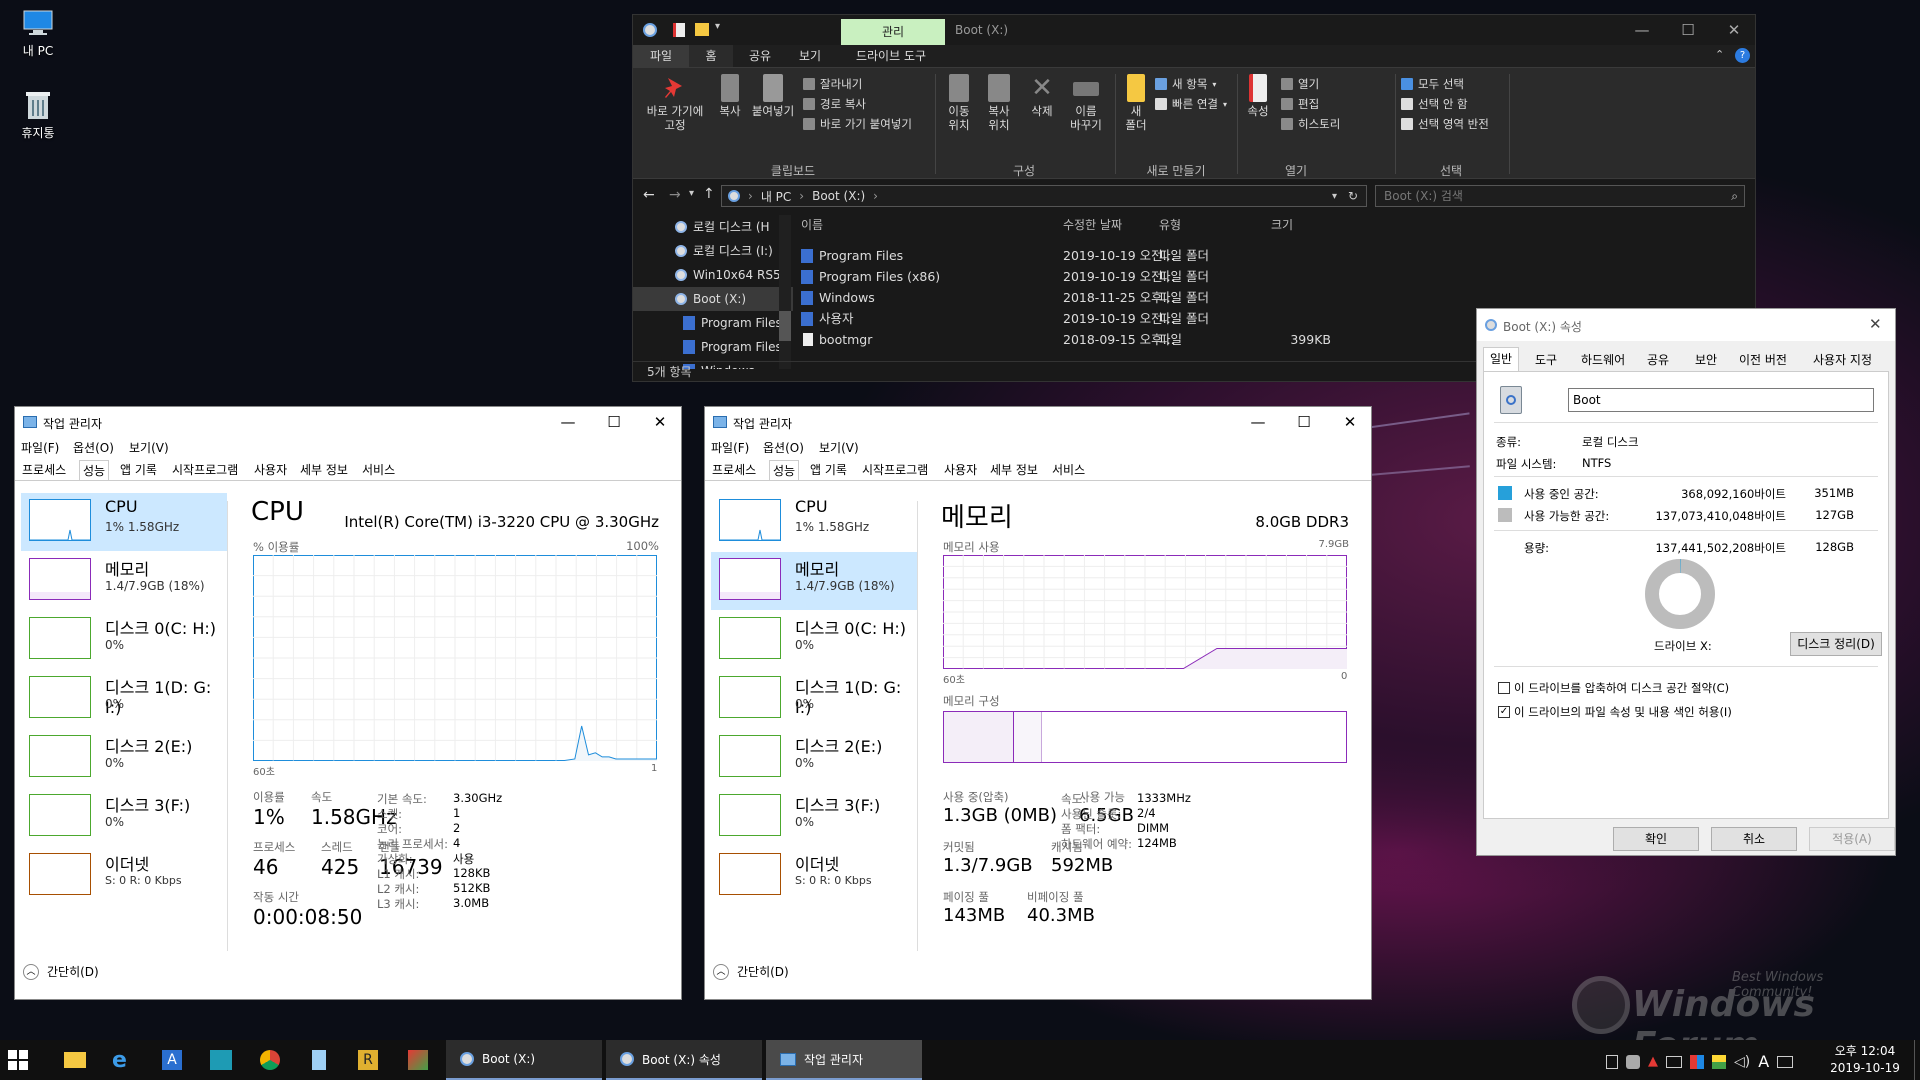  What do you see at coordinates (1121, 318) in the screenshot?
I see `file-row: 사용자 2019-10-19 오전... 파일 폴더` at bounding box center [1121, 318].